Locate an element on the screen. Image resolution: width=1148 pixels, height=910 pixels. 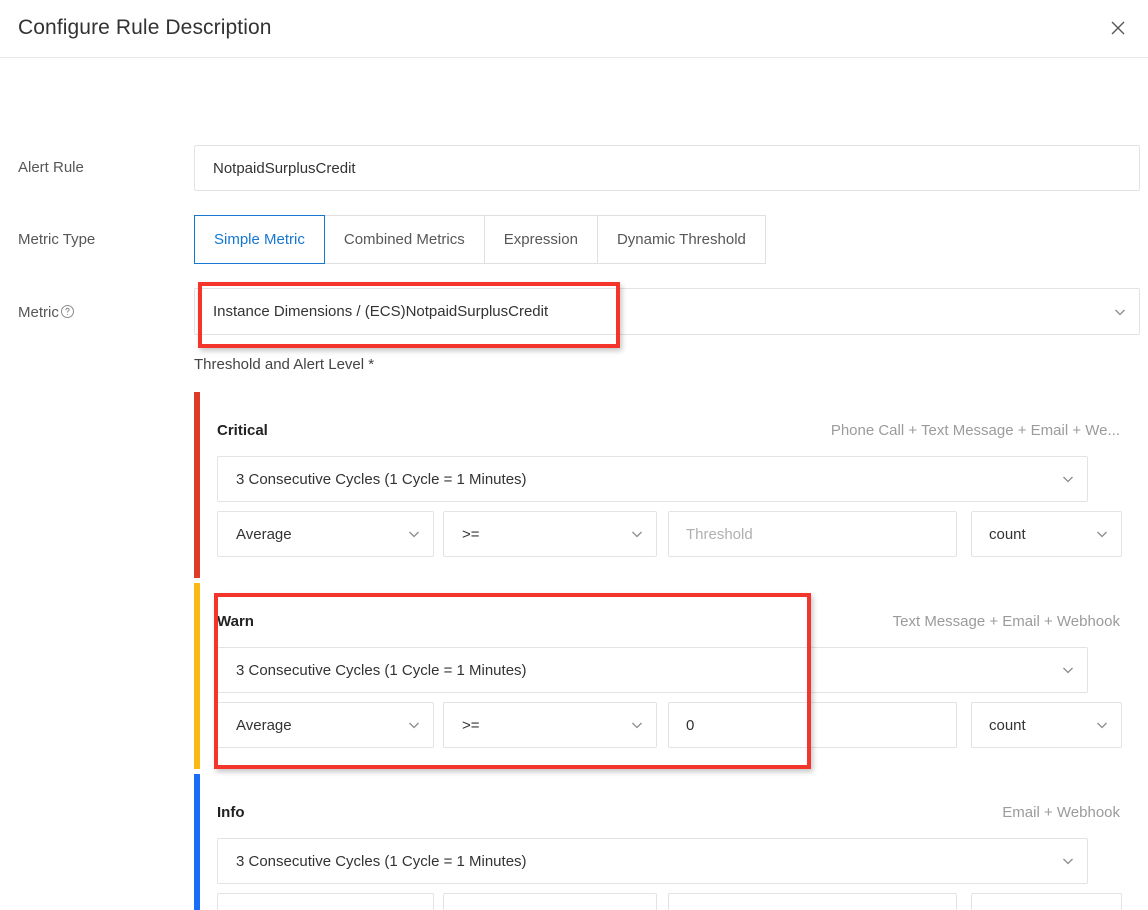
operator-select-critical: >= is located at coordinates (550, 534).